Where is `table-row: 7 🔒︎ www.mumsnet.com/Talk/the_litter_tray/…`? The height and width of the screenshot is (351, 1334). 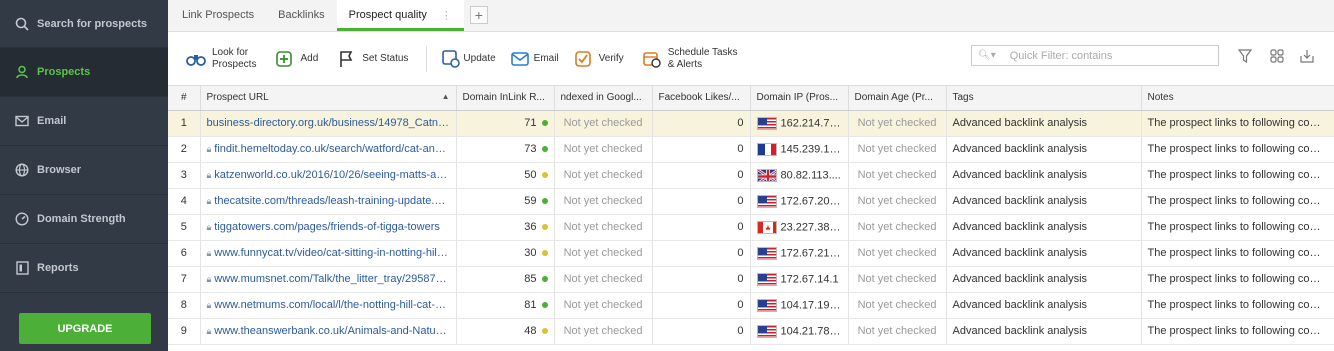
table-row: 7 🔒︎ www.mumsnet.com/Talk/the_litter_tray/… is located at coordinates (751, 279).